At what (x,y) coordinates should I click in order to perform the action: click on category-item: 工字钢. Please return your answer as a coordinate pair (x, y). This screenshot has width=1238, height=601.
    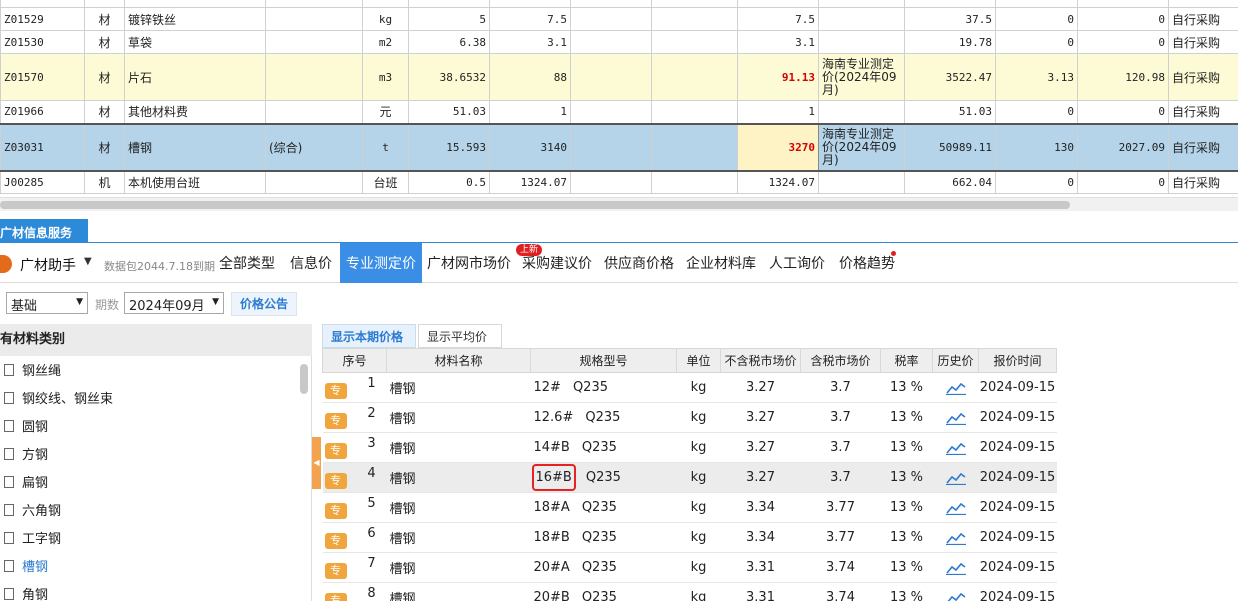
    Looking at the image, I should click on (32, 540).